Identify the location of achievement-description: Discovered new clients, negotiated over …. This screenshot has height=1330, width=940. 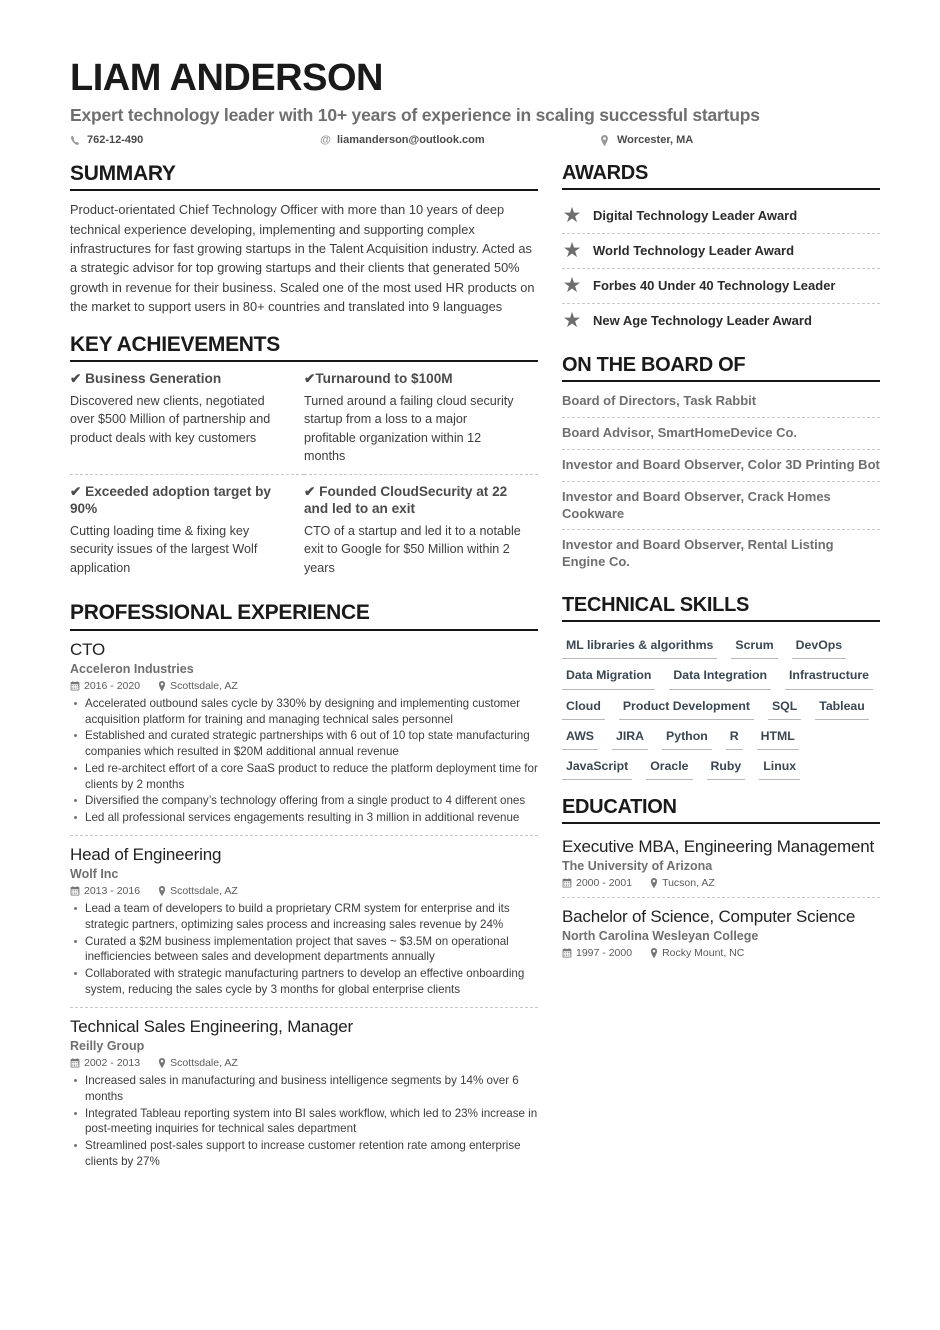
(170, 419).